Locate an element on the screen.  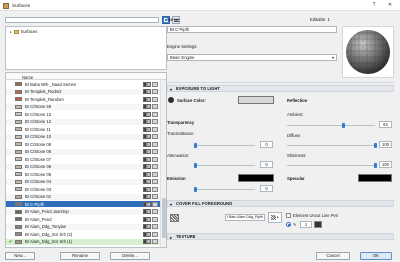
reflection-title: Reflection is located at coordinates (297, 100).